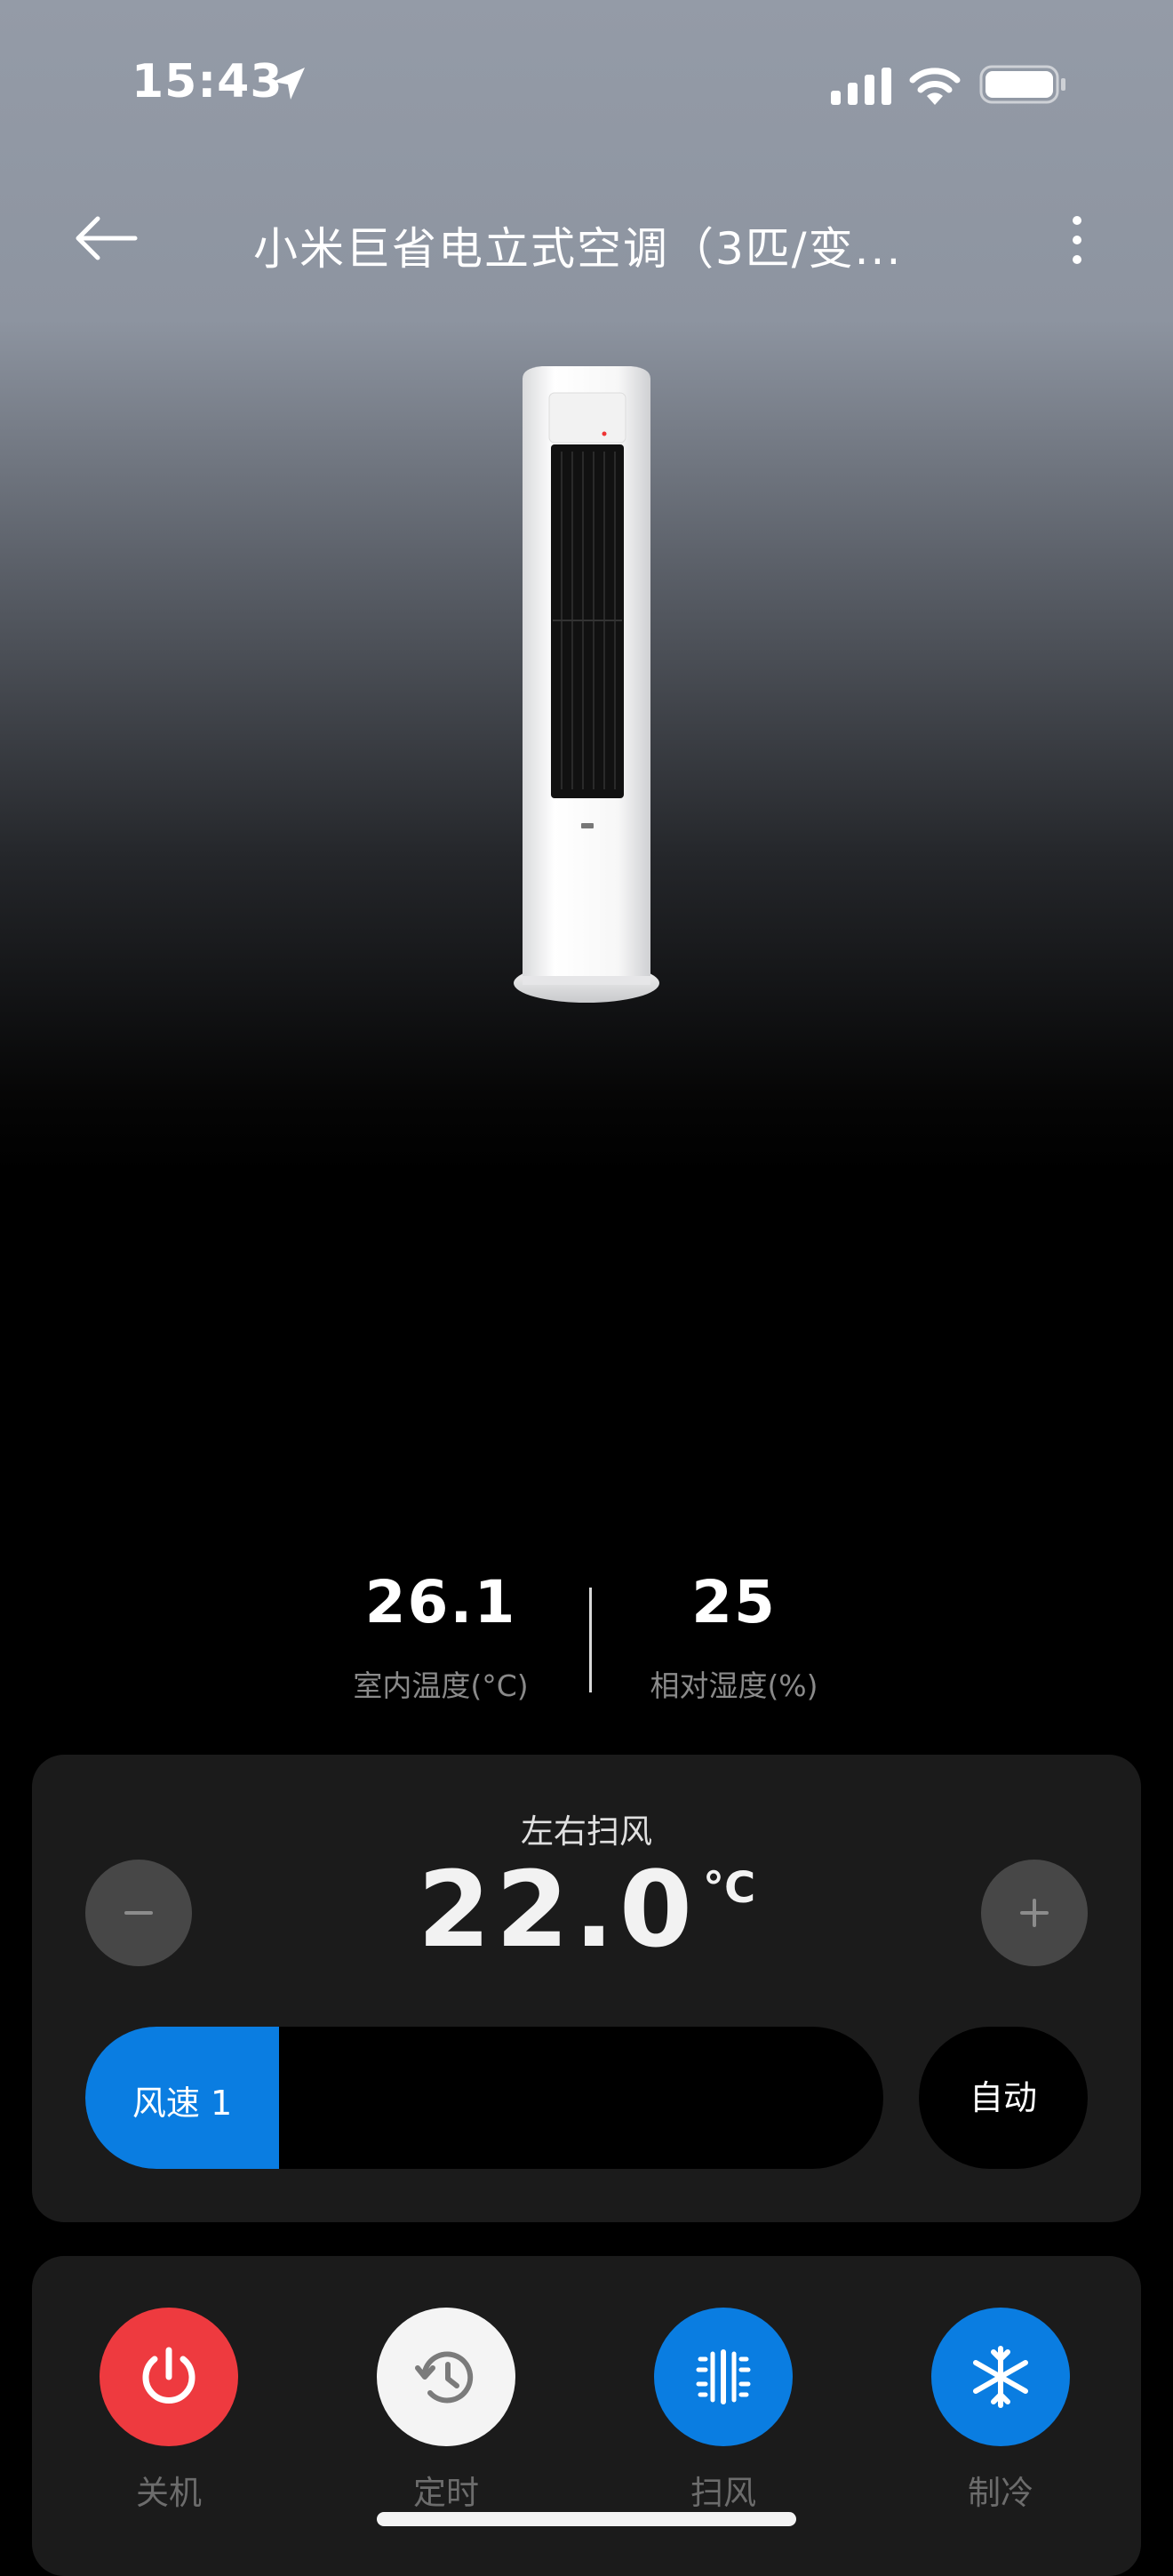 The width and height of the screenshot is (1173, 2576). I want to click on plus-icon, so click(1034, 1913).